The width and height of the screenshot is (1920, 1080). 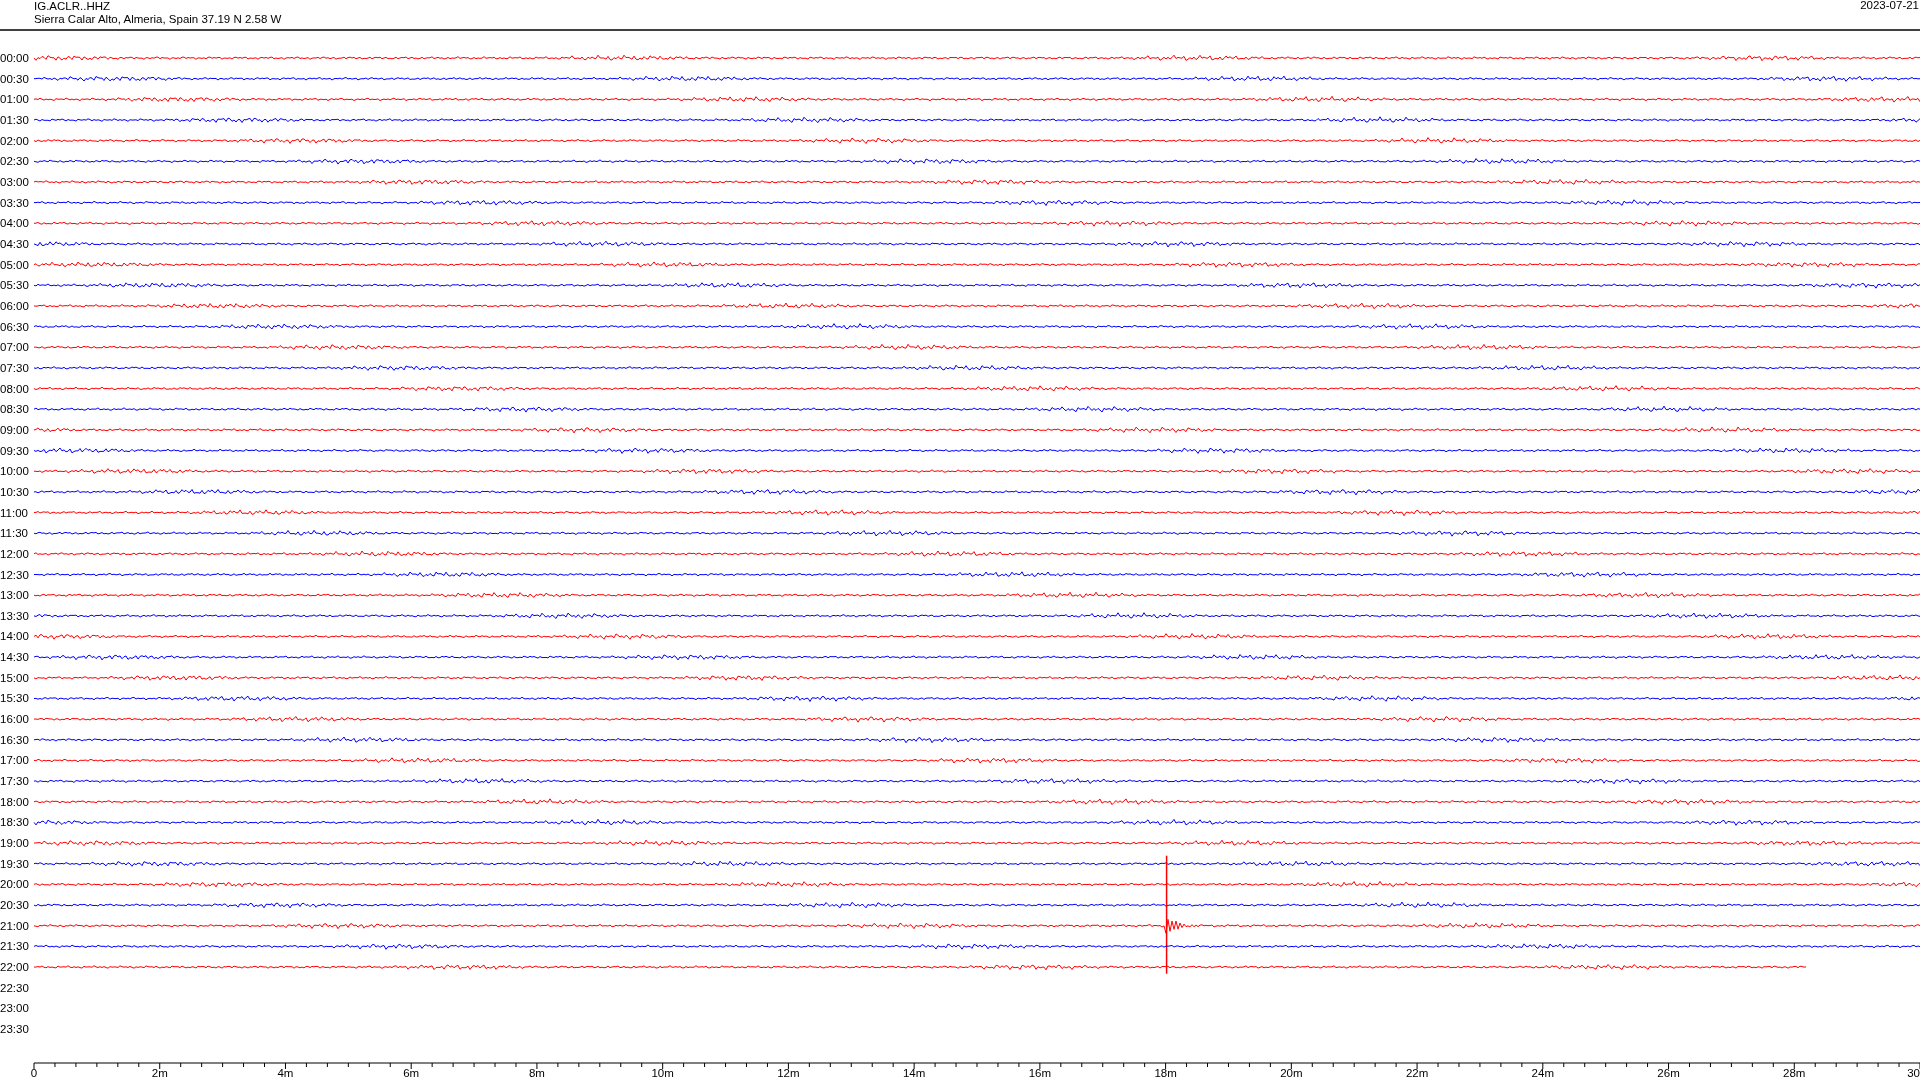 What do you see at coordinates (1040, 1073) in the screenshot?
I see `axis-label: 16m` at bounding box center [1040, 1073].